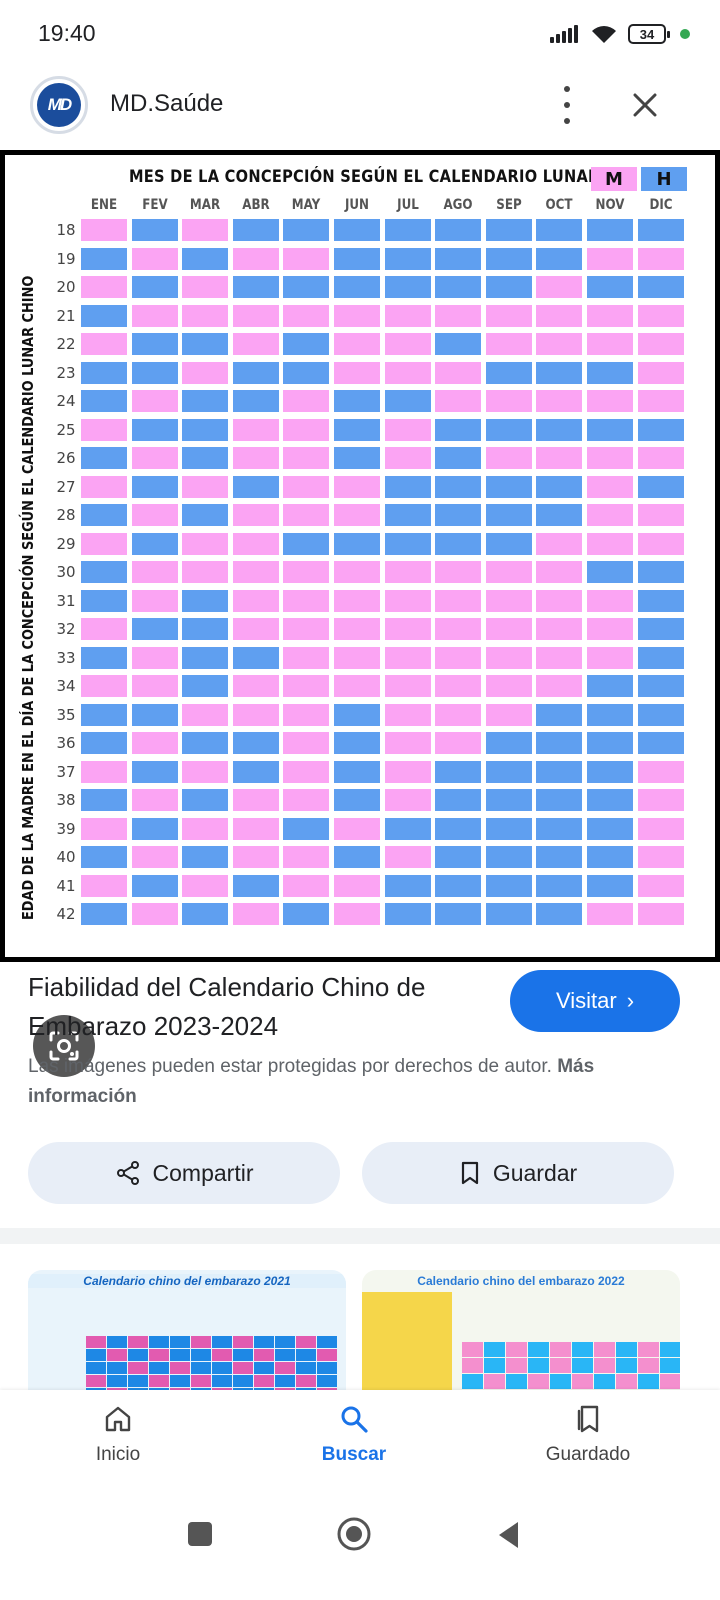 Image resolution: width=720 pixels, height=1600 pixels. Describe the element at coordinates (66, 714) in the screenshot. I see `age-label: 35` at that location.